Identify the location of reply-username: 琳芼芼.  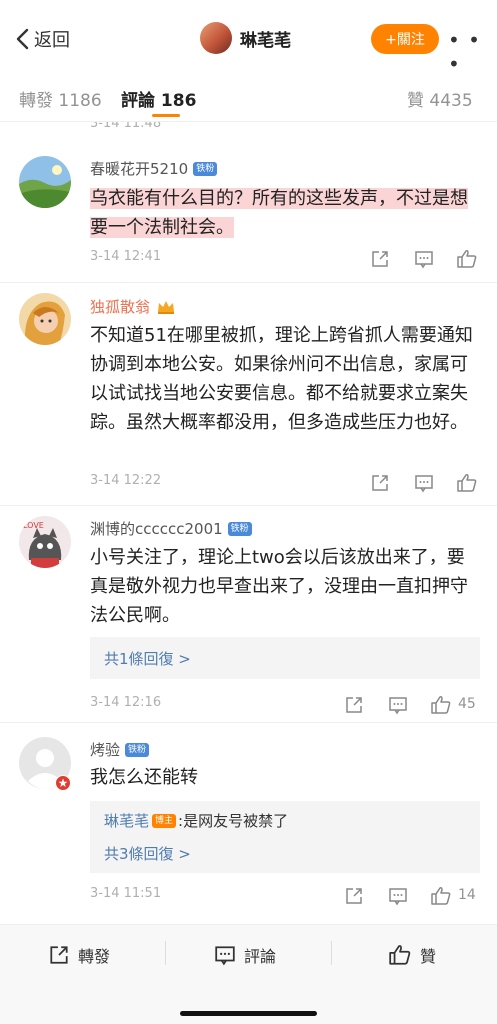
(126, 820).